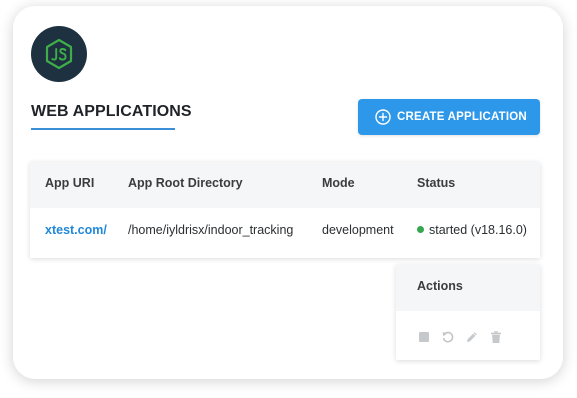 The width and height of the screenshot is (577, 398). I want to click on app-status-text: started (v18.16.0), so click(478, 230).